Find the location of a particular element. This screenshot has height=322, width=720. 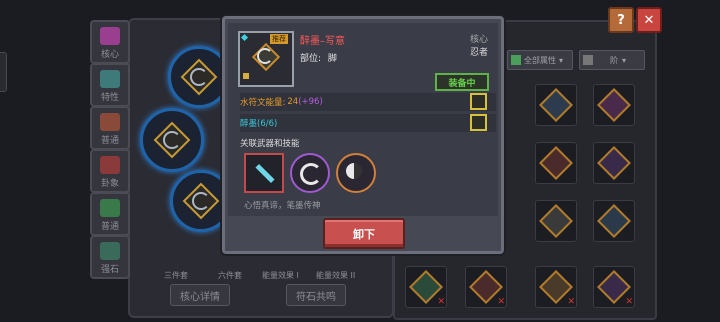

yinyang-icon is located at coordinates (354, 171).